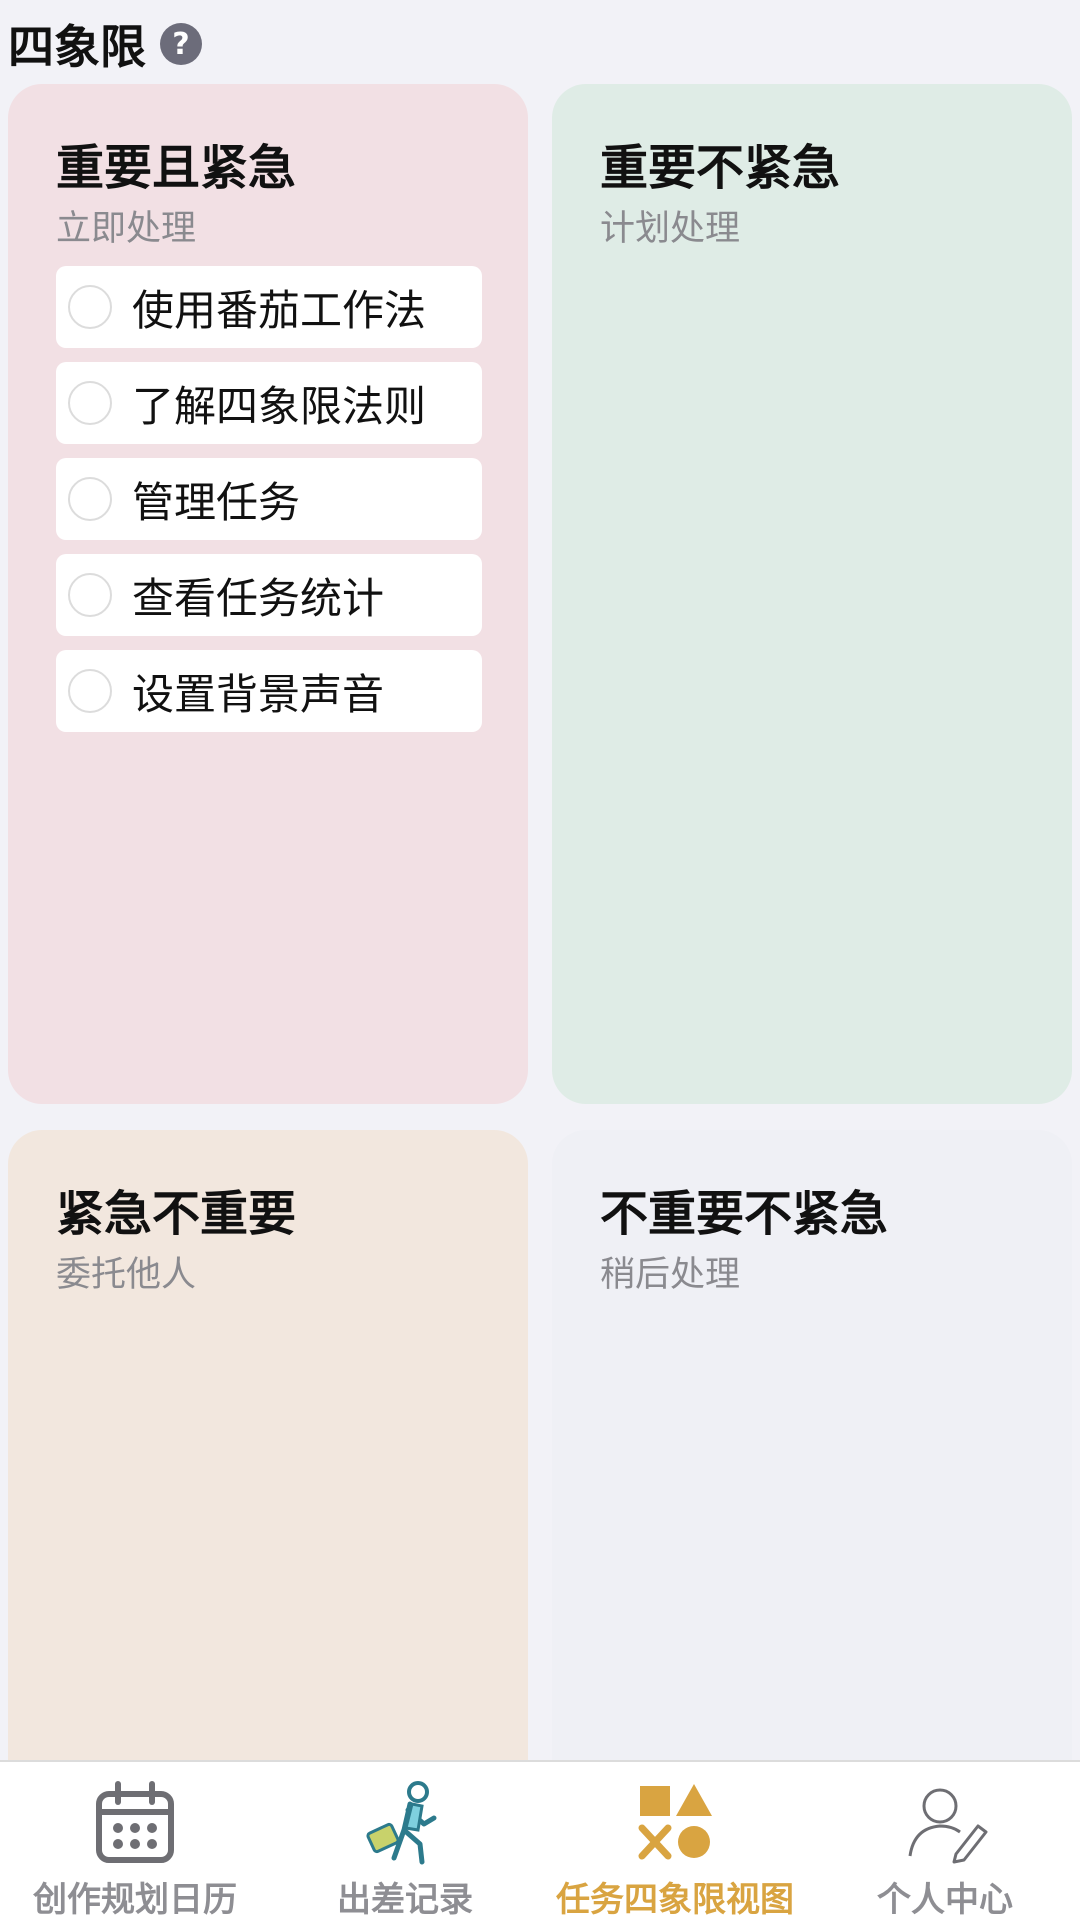  I want to click on tab-label: 任务四象限视图, so click(675, 1900).